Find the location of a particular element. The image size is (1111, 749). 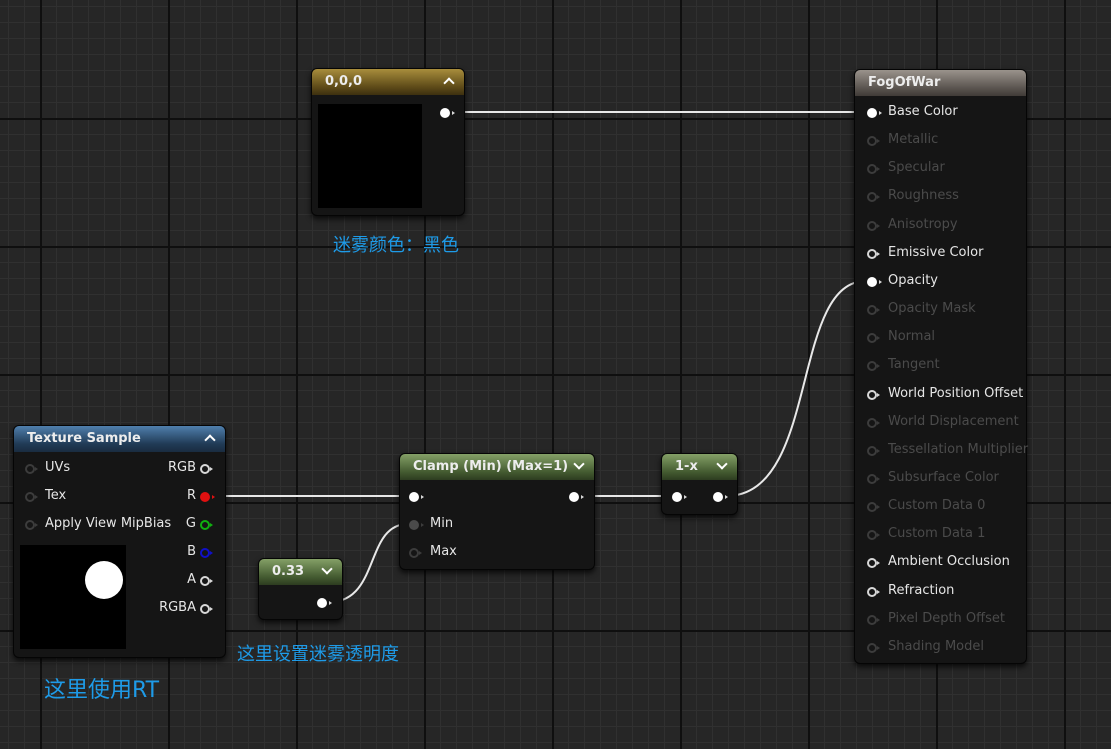

node-header: Texture Sample is located at coordinates (119, 439).